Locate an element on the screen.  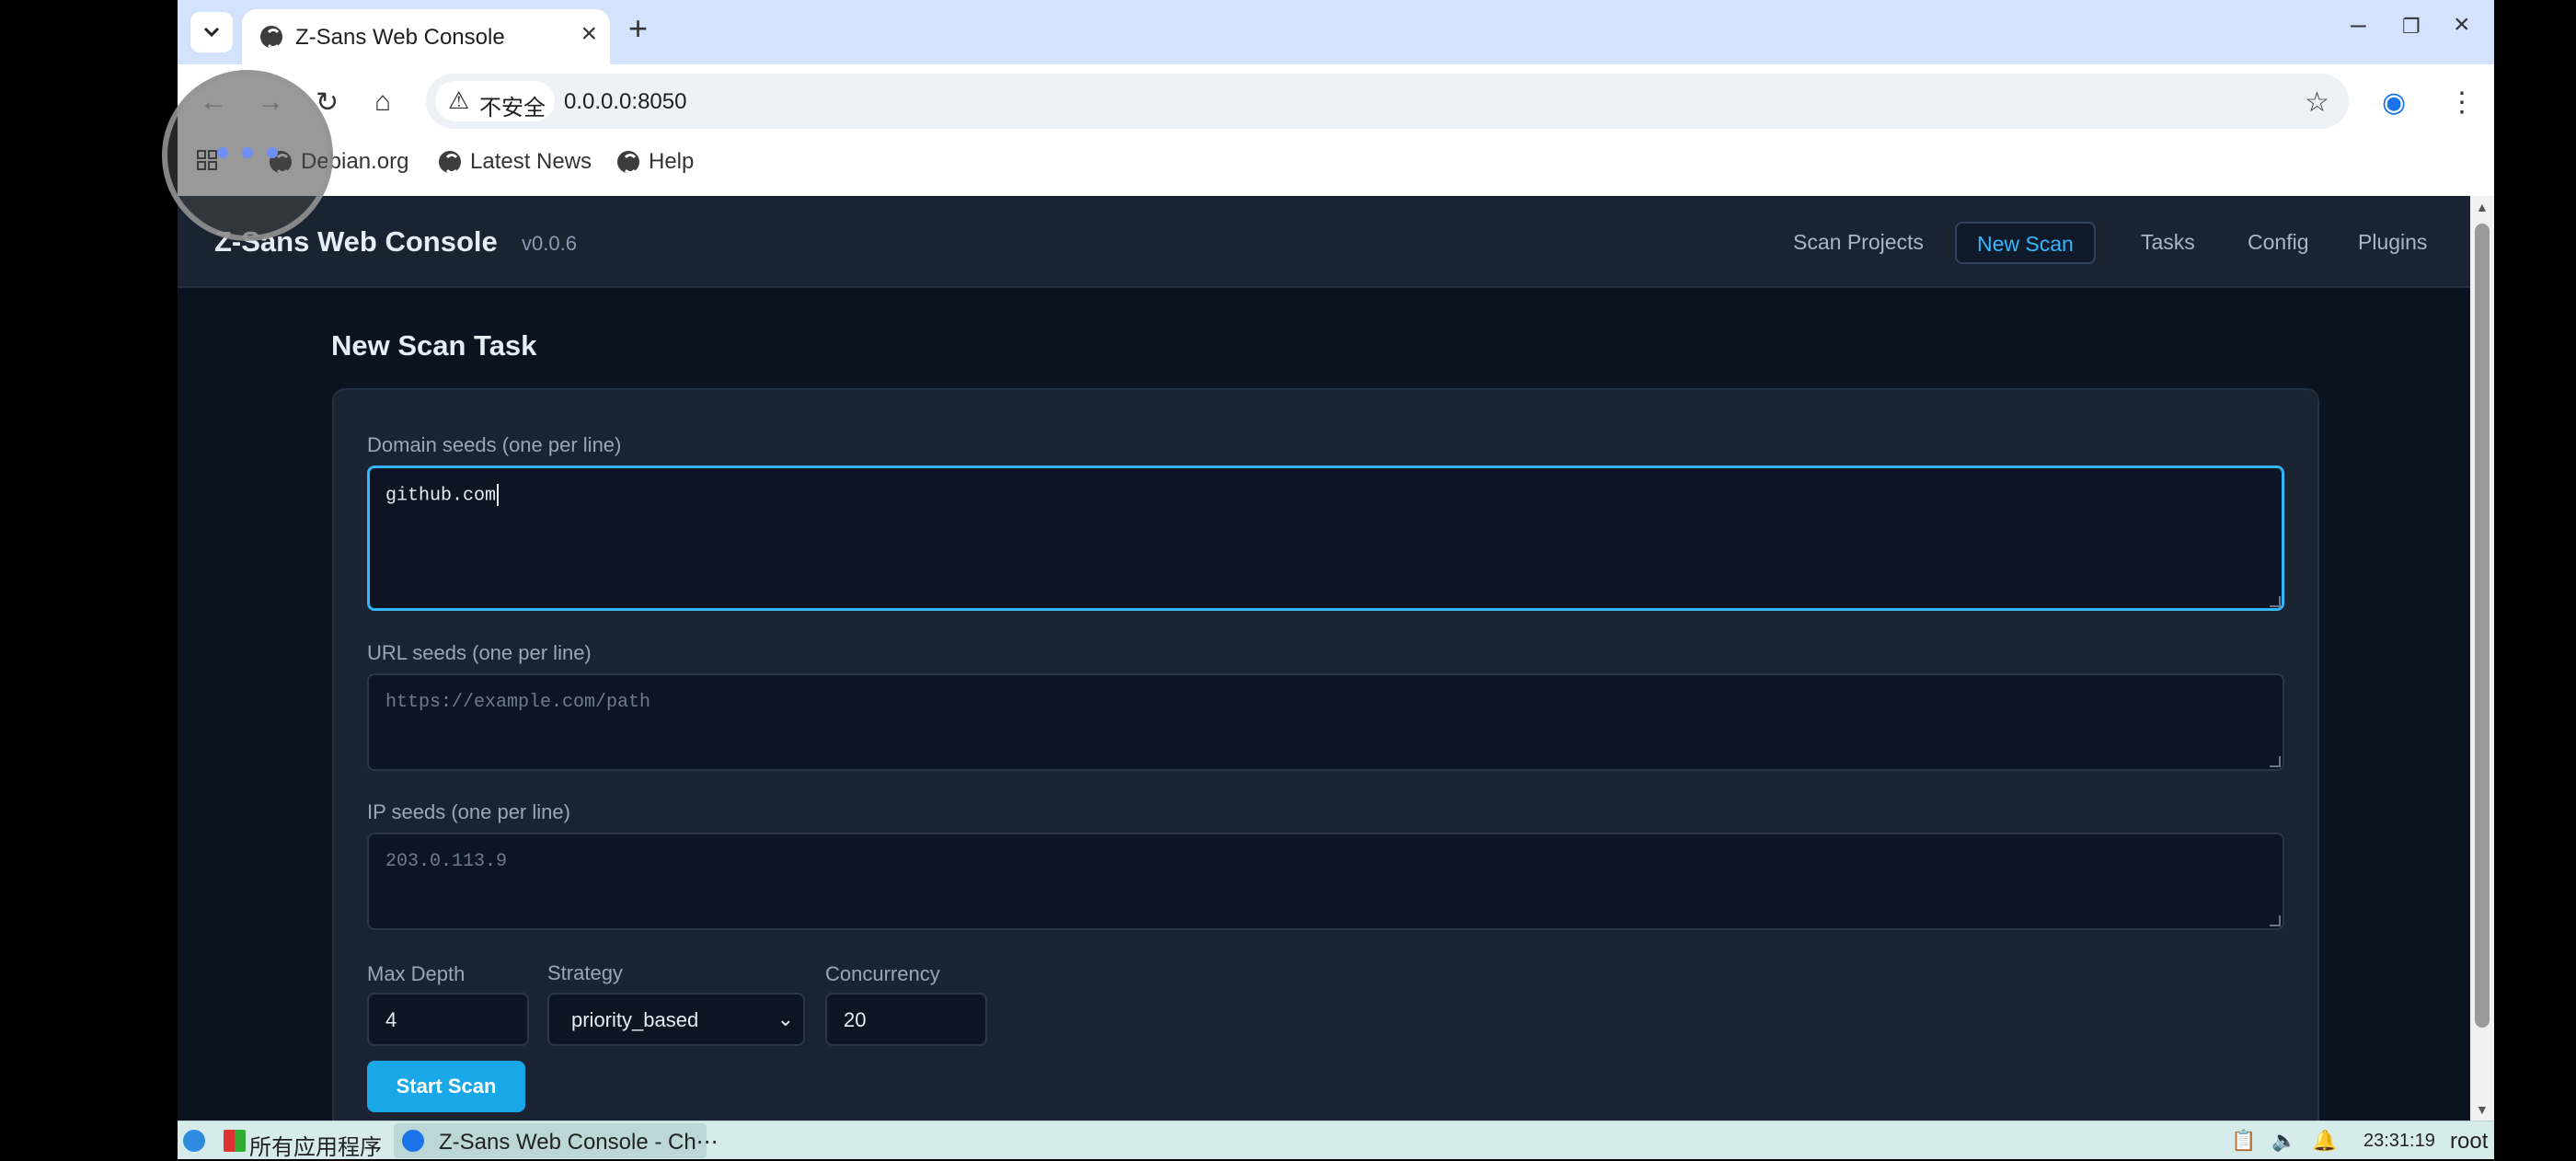
domain-seeds-value: github.com is located at coordinates (441, 496).